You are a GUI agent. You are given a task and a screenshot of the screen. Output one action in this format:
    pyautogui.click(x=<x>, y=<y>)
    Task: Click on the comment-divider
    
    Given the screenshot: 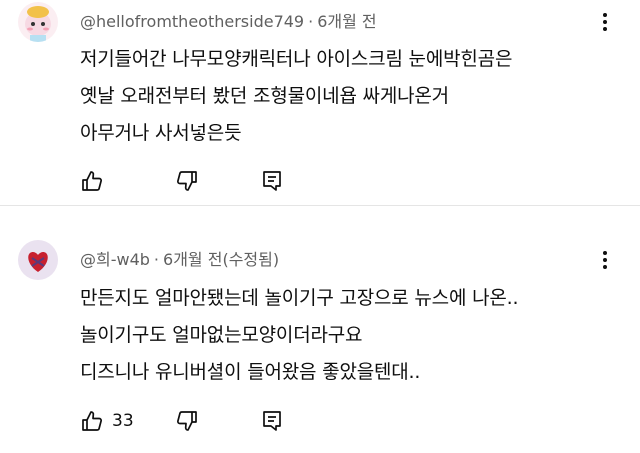 What is the action you would take?
    pyautogui.click(x=320, y=205)
    